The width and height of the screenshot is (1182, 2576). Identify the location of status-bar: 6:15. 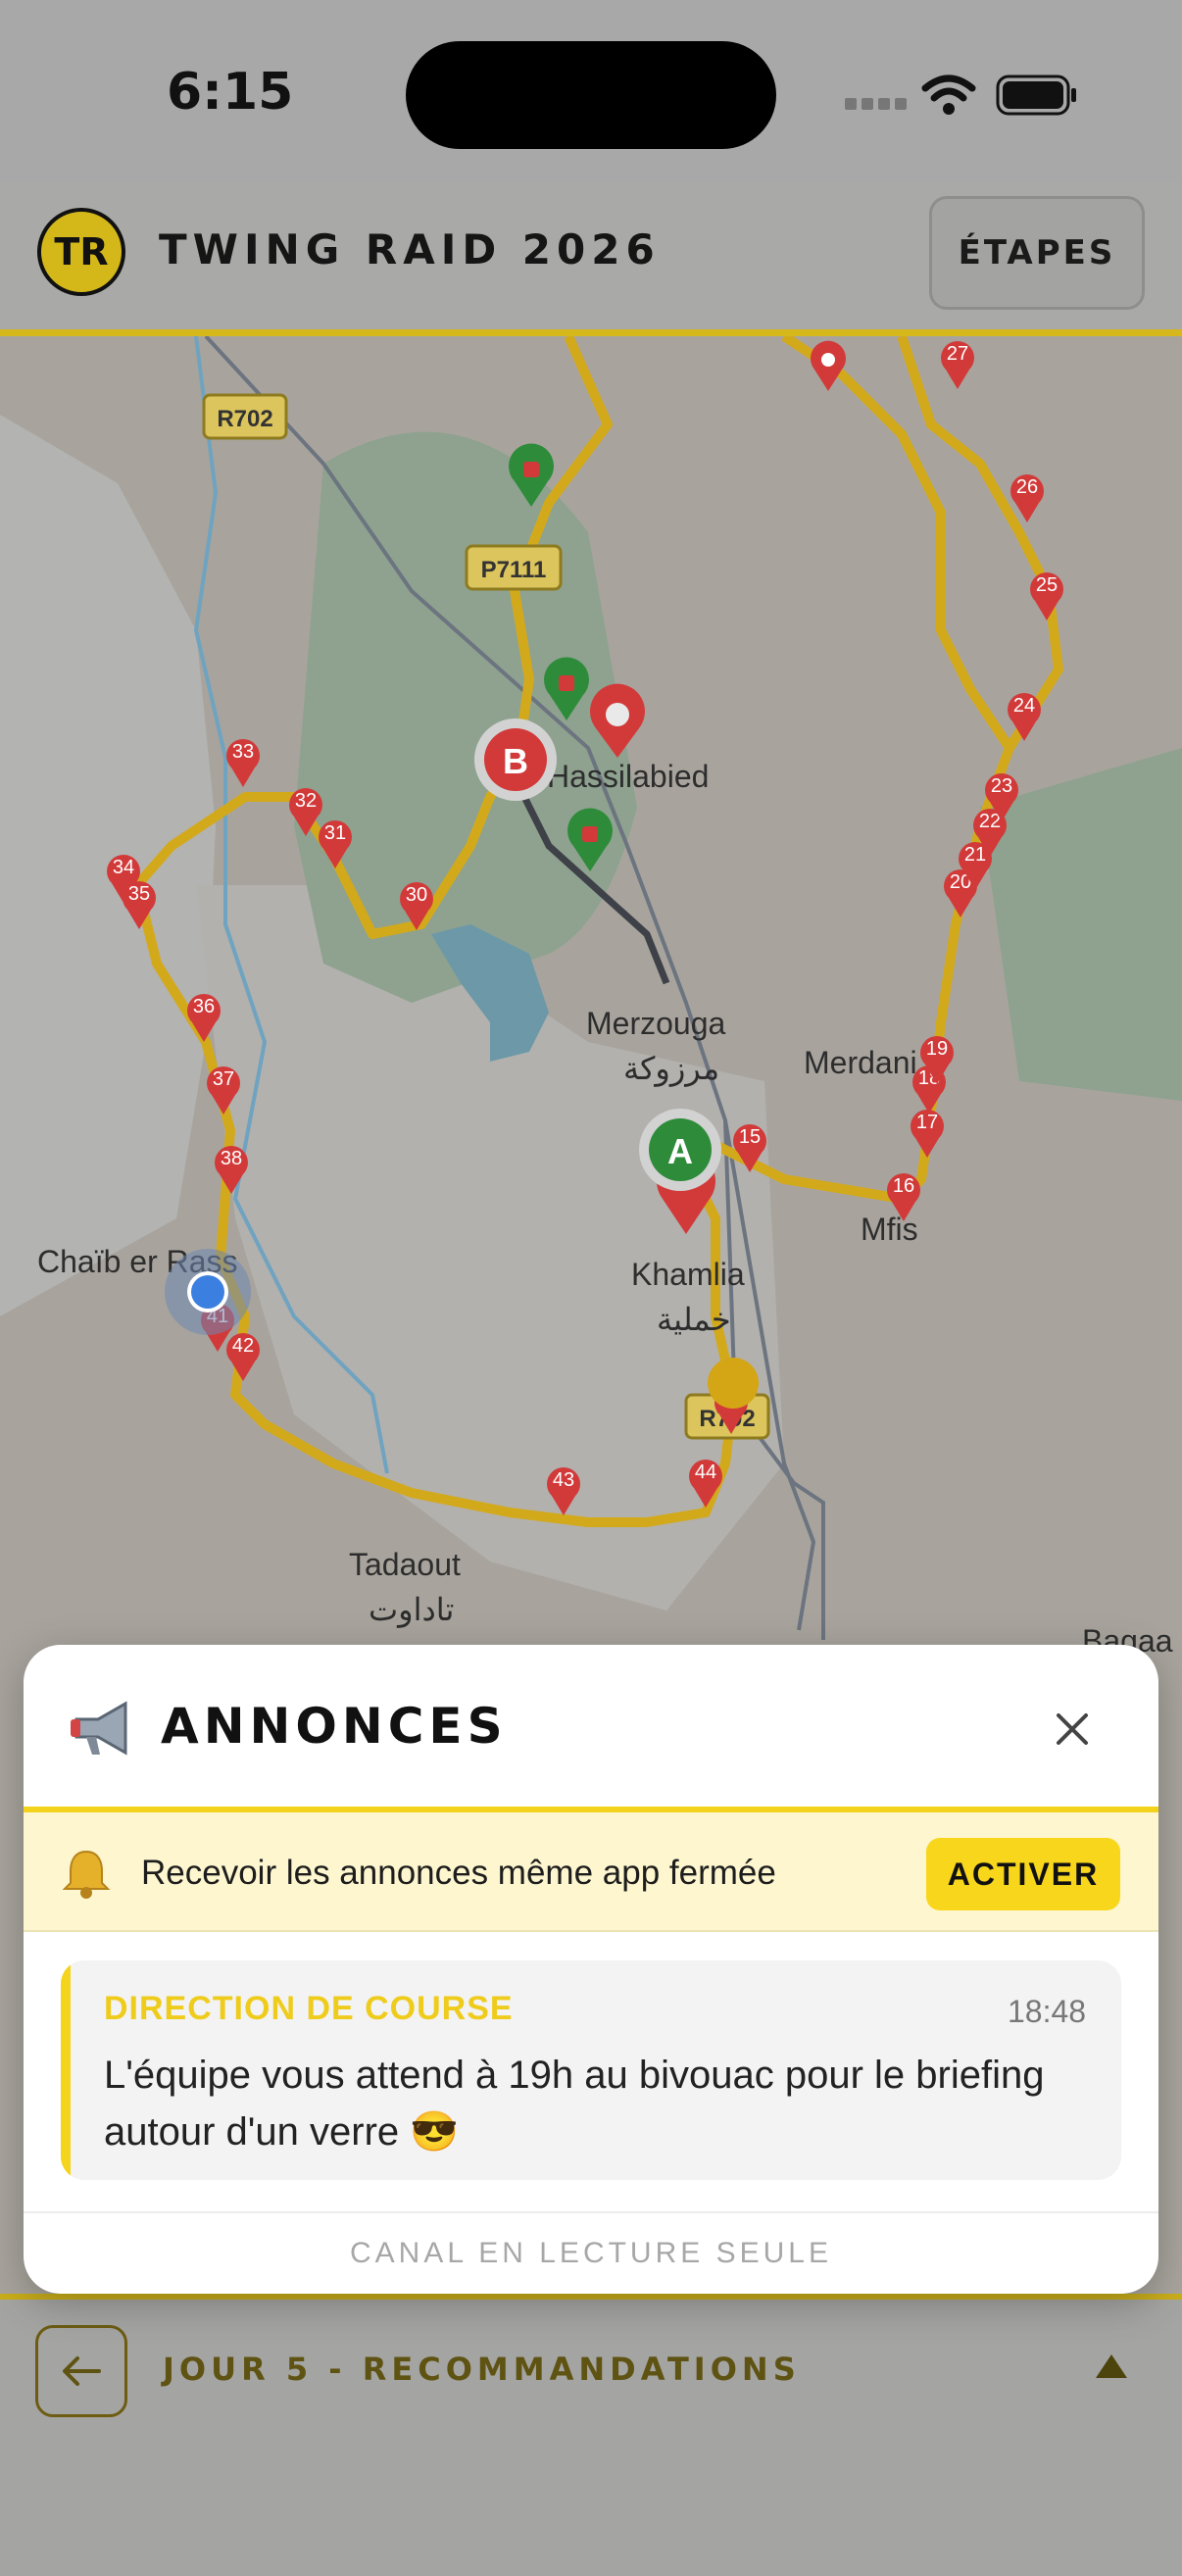
(591, 91).